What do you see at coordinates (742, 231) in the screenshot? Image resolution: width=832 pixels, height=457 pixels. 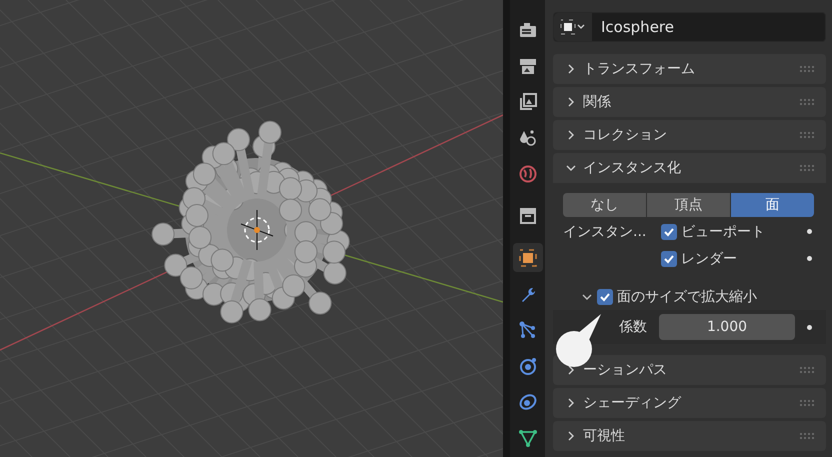 I see `checkbox-label: ビューポート` at bounding box center [742, 231].